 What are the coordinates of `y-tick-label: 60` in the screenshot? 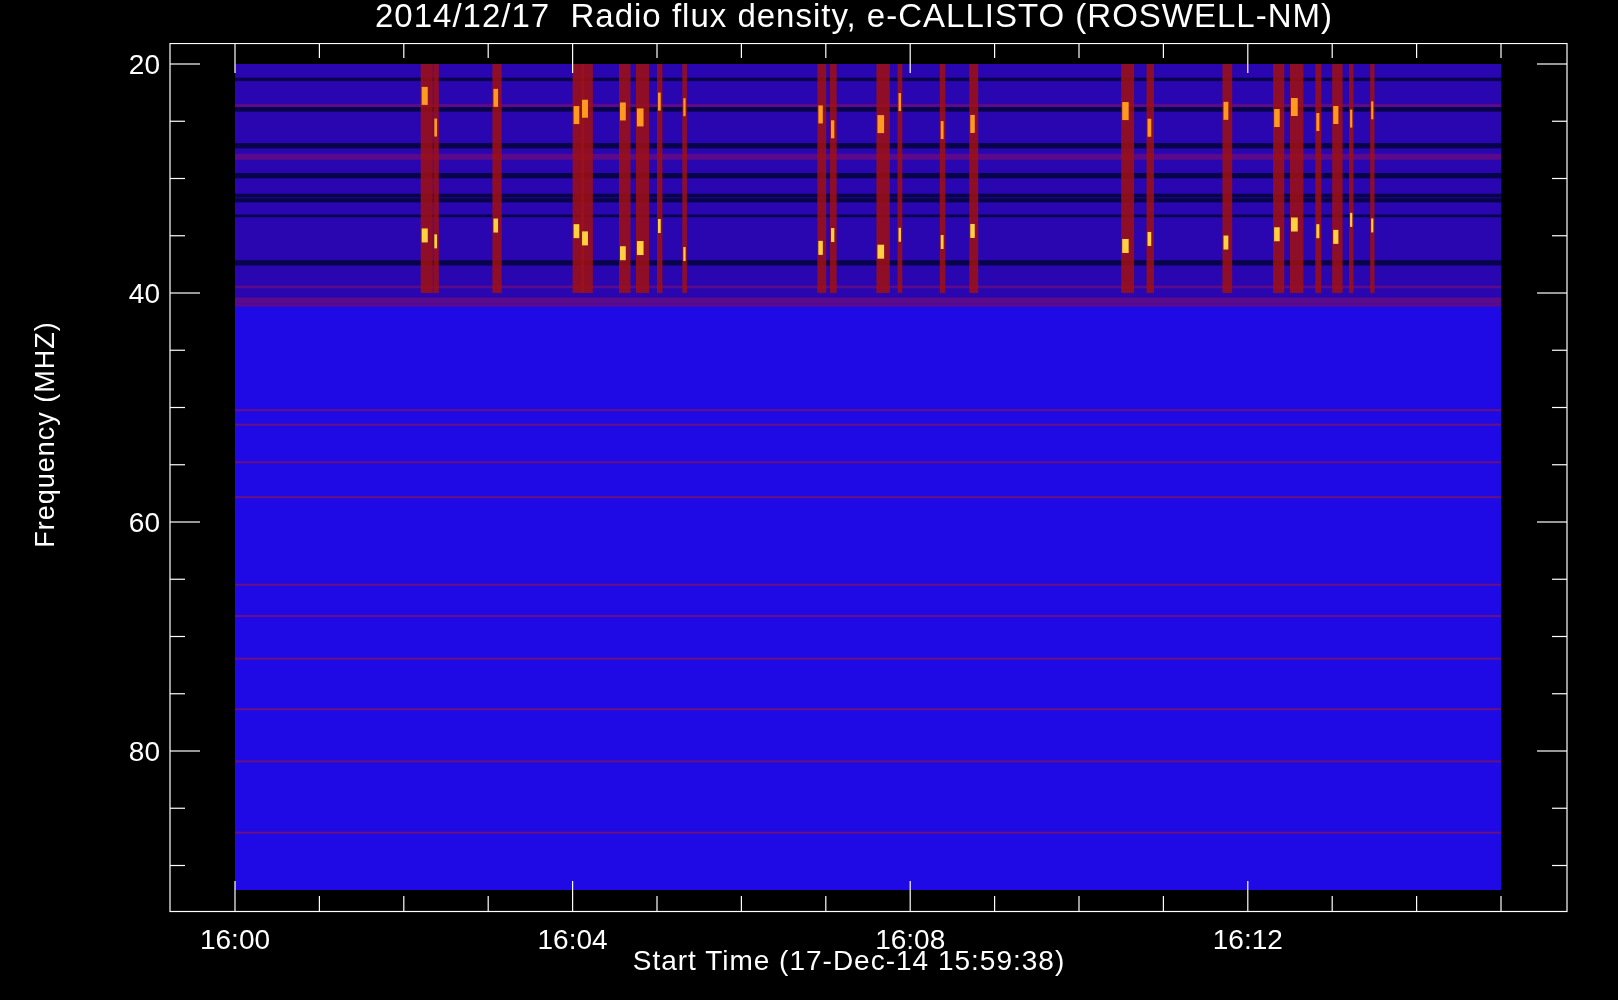 It's located at (144, 522).